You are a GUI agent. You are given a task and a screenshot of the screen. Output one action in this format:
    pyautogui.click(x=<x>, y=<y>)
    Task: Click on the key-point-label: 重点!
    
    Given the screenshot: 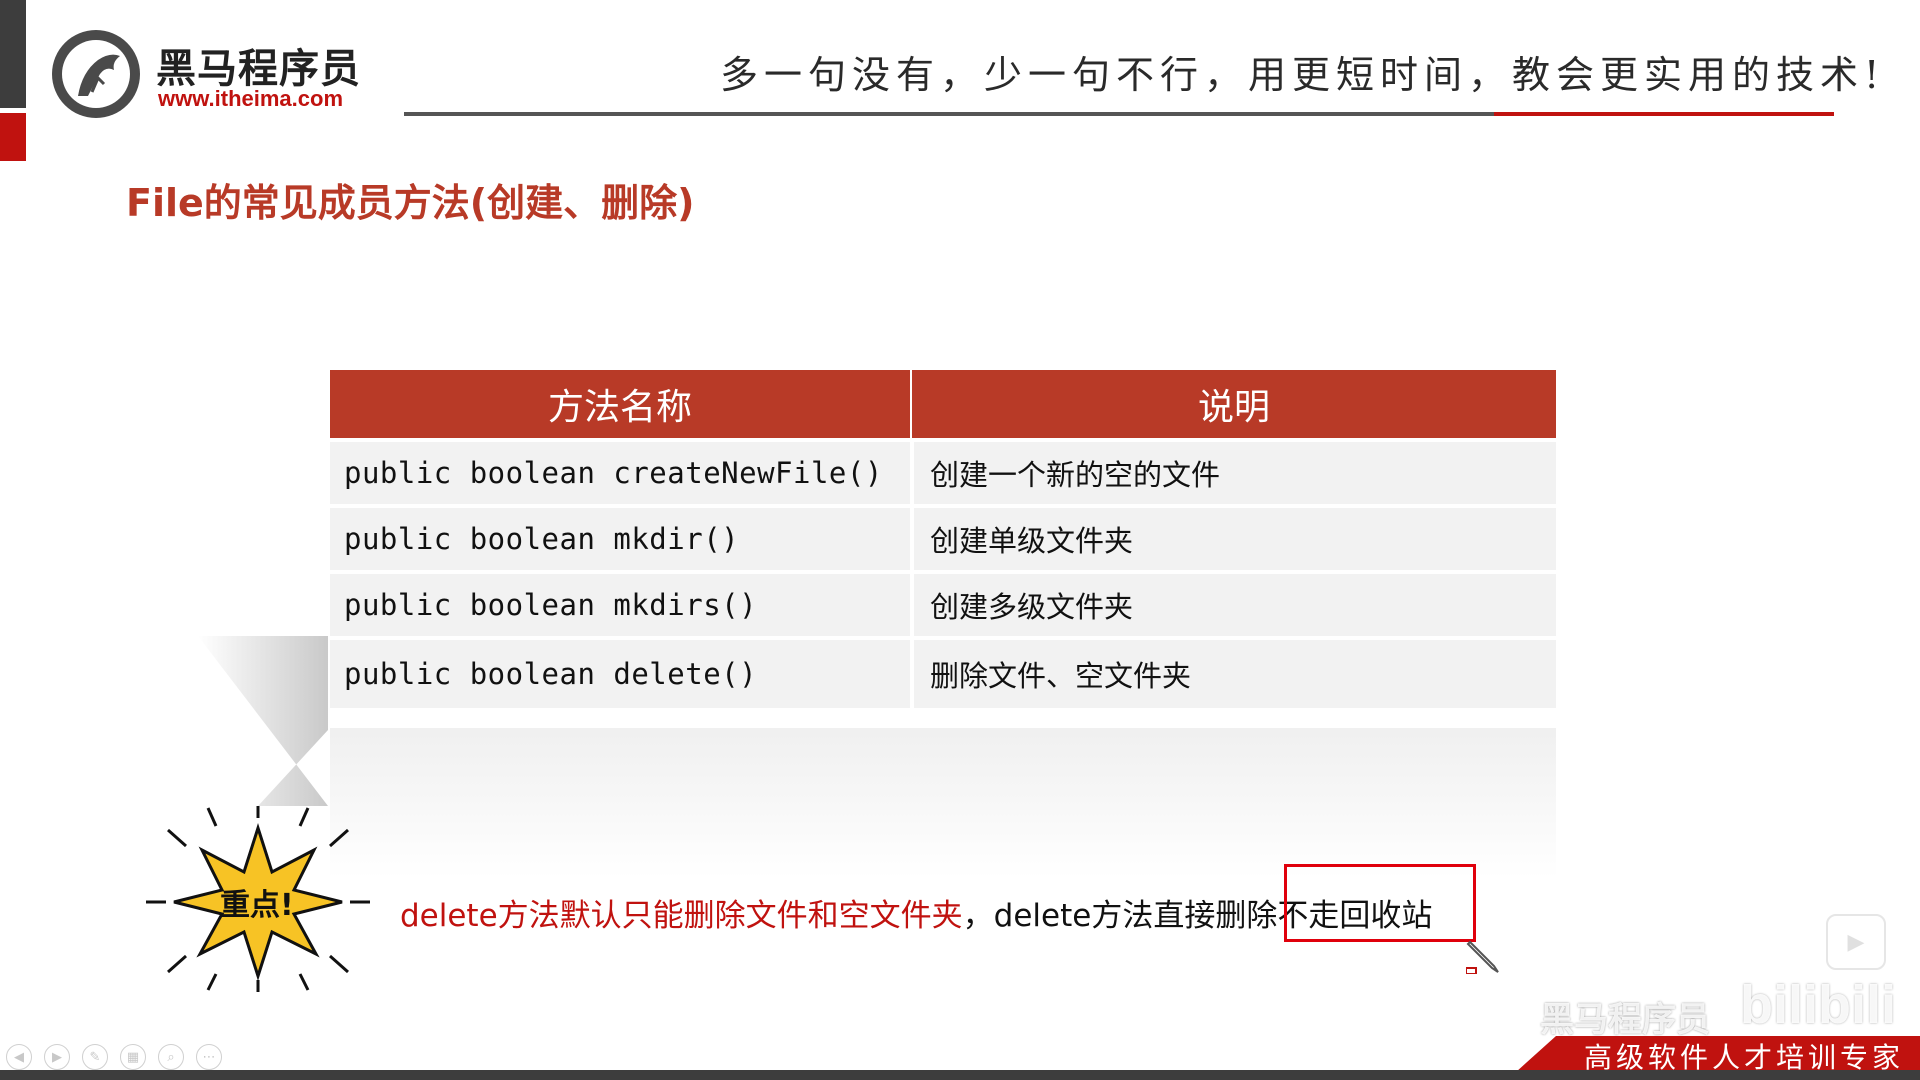 What is the action you would take?
    pyautogui.click(x=257, y=905)
    